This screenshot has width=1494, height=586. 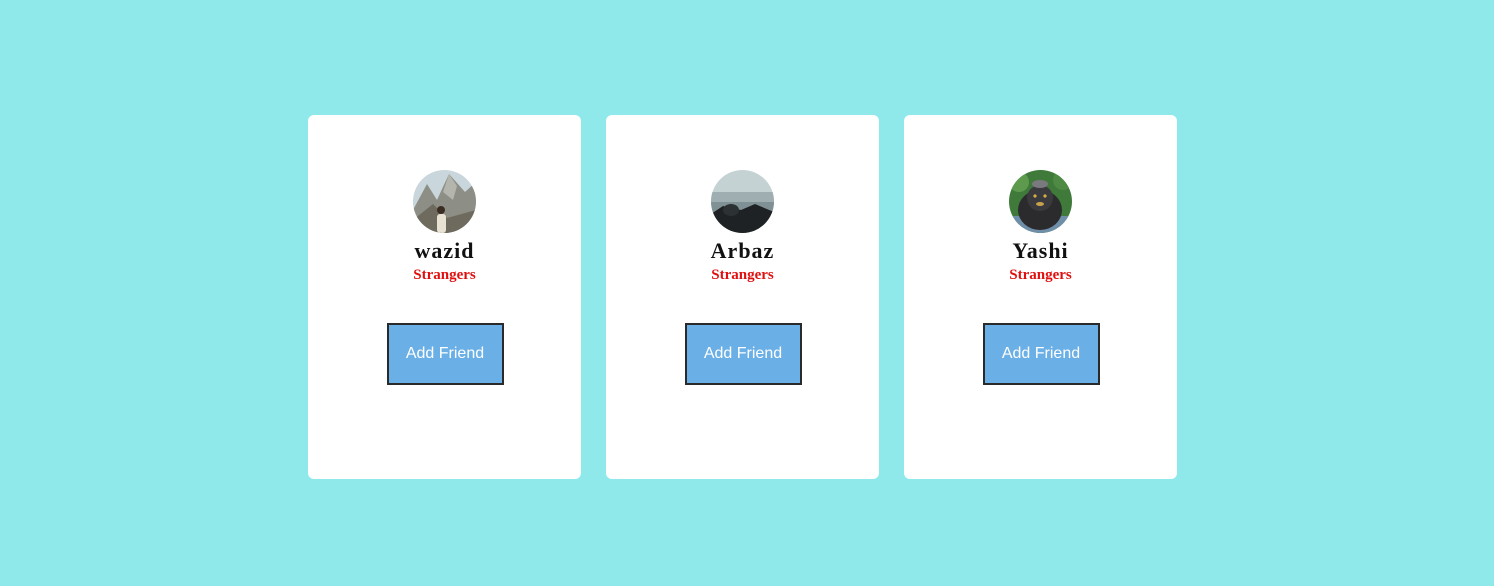 I want to click on lake-landscape-avatar-icon, so click(x=742, y=201).